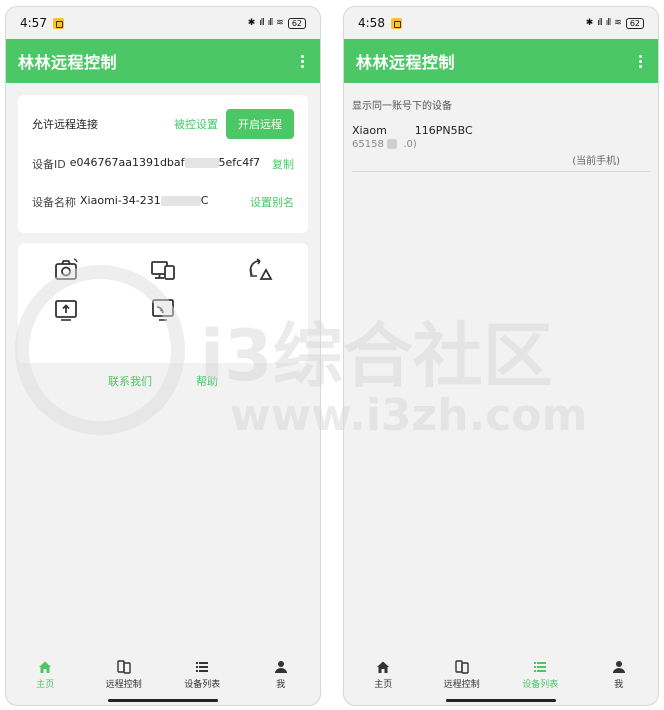 The image size is (664, 710). I want to click on status-bar: 4:58 ✱ ıll ıll ≋ 62, so click(501, 23).